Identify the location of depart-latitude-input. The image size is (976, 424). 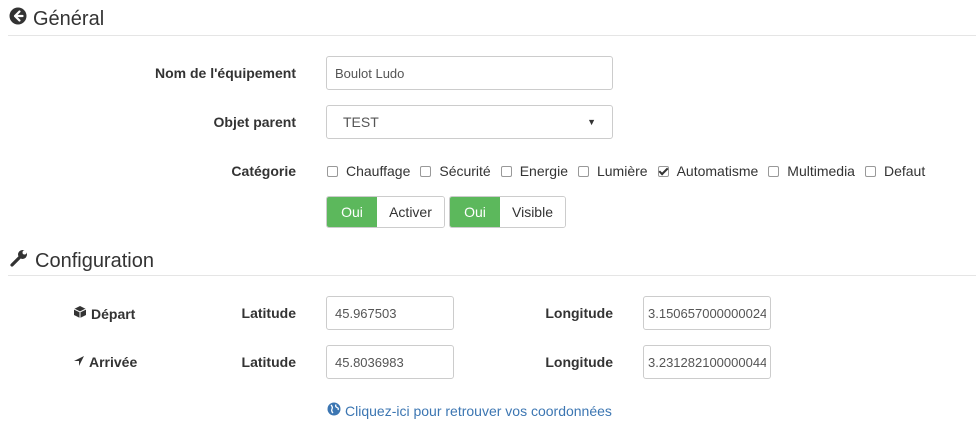
(390, 313).